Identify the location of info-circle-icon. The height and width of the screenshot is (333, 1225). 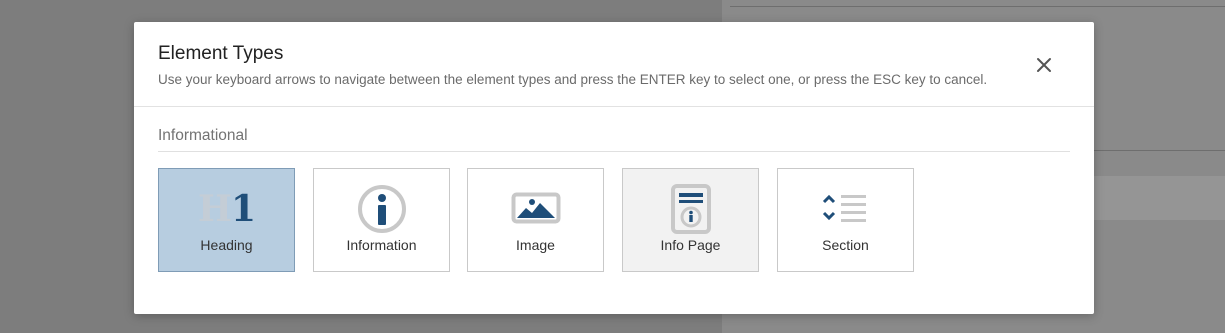
(381, 209).